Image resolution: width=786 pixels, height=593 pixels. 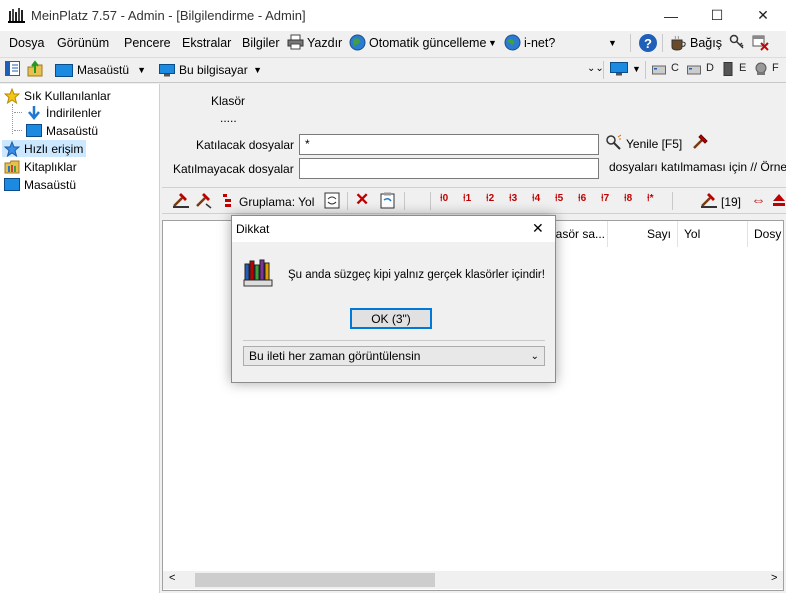 I want to click on close-button: ✕, so click(x=763, y=15).